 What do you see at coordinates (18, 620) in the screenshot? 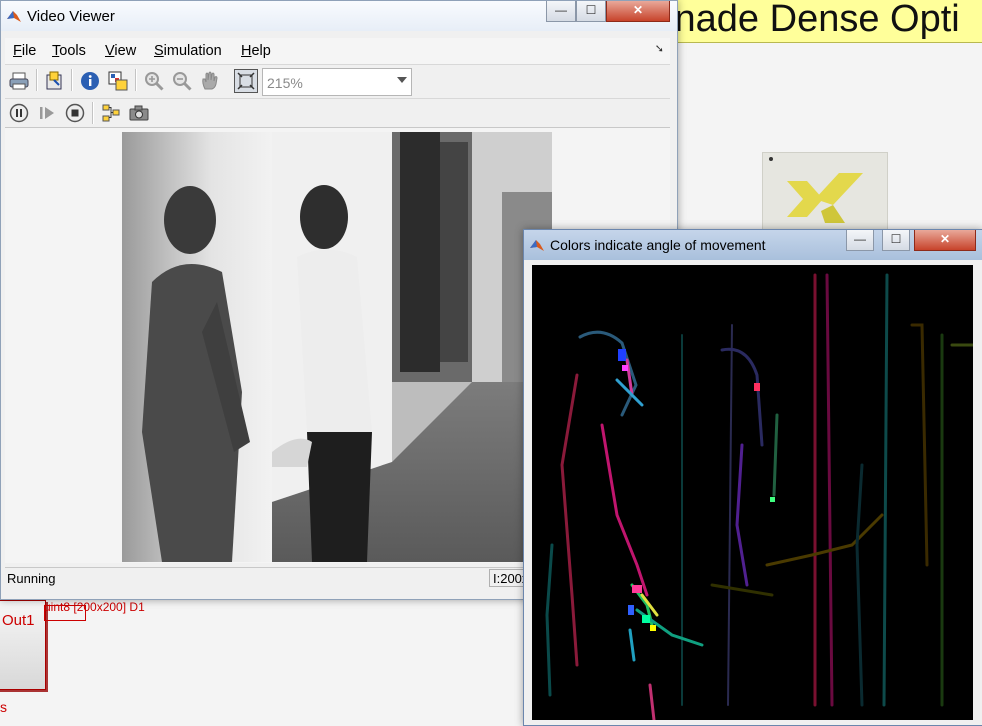
I see `out1-label: Out1` at bounding box center [18, 620].